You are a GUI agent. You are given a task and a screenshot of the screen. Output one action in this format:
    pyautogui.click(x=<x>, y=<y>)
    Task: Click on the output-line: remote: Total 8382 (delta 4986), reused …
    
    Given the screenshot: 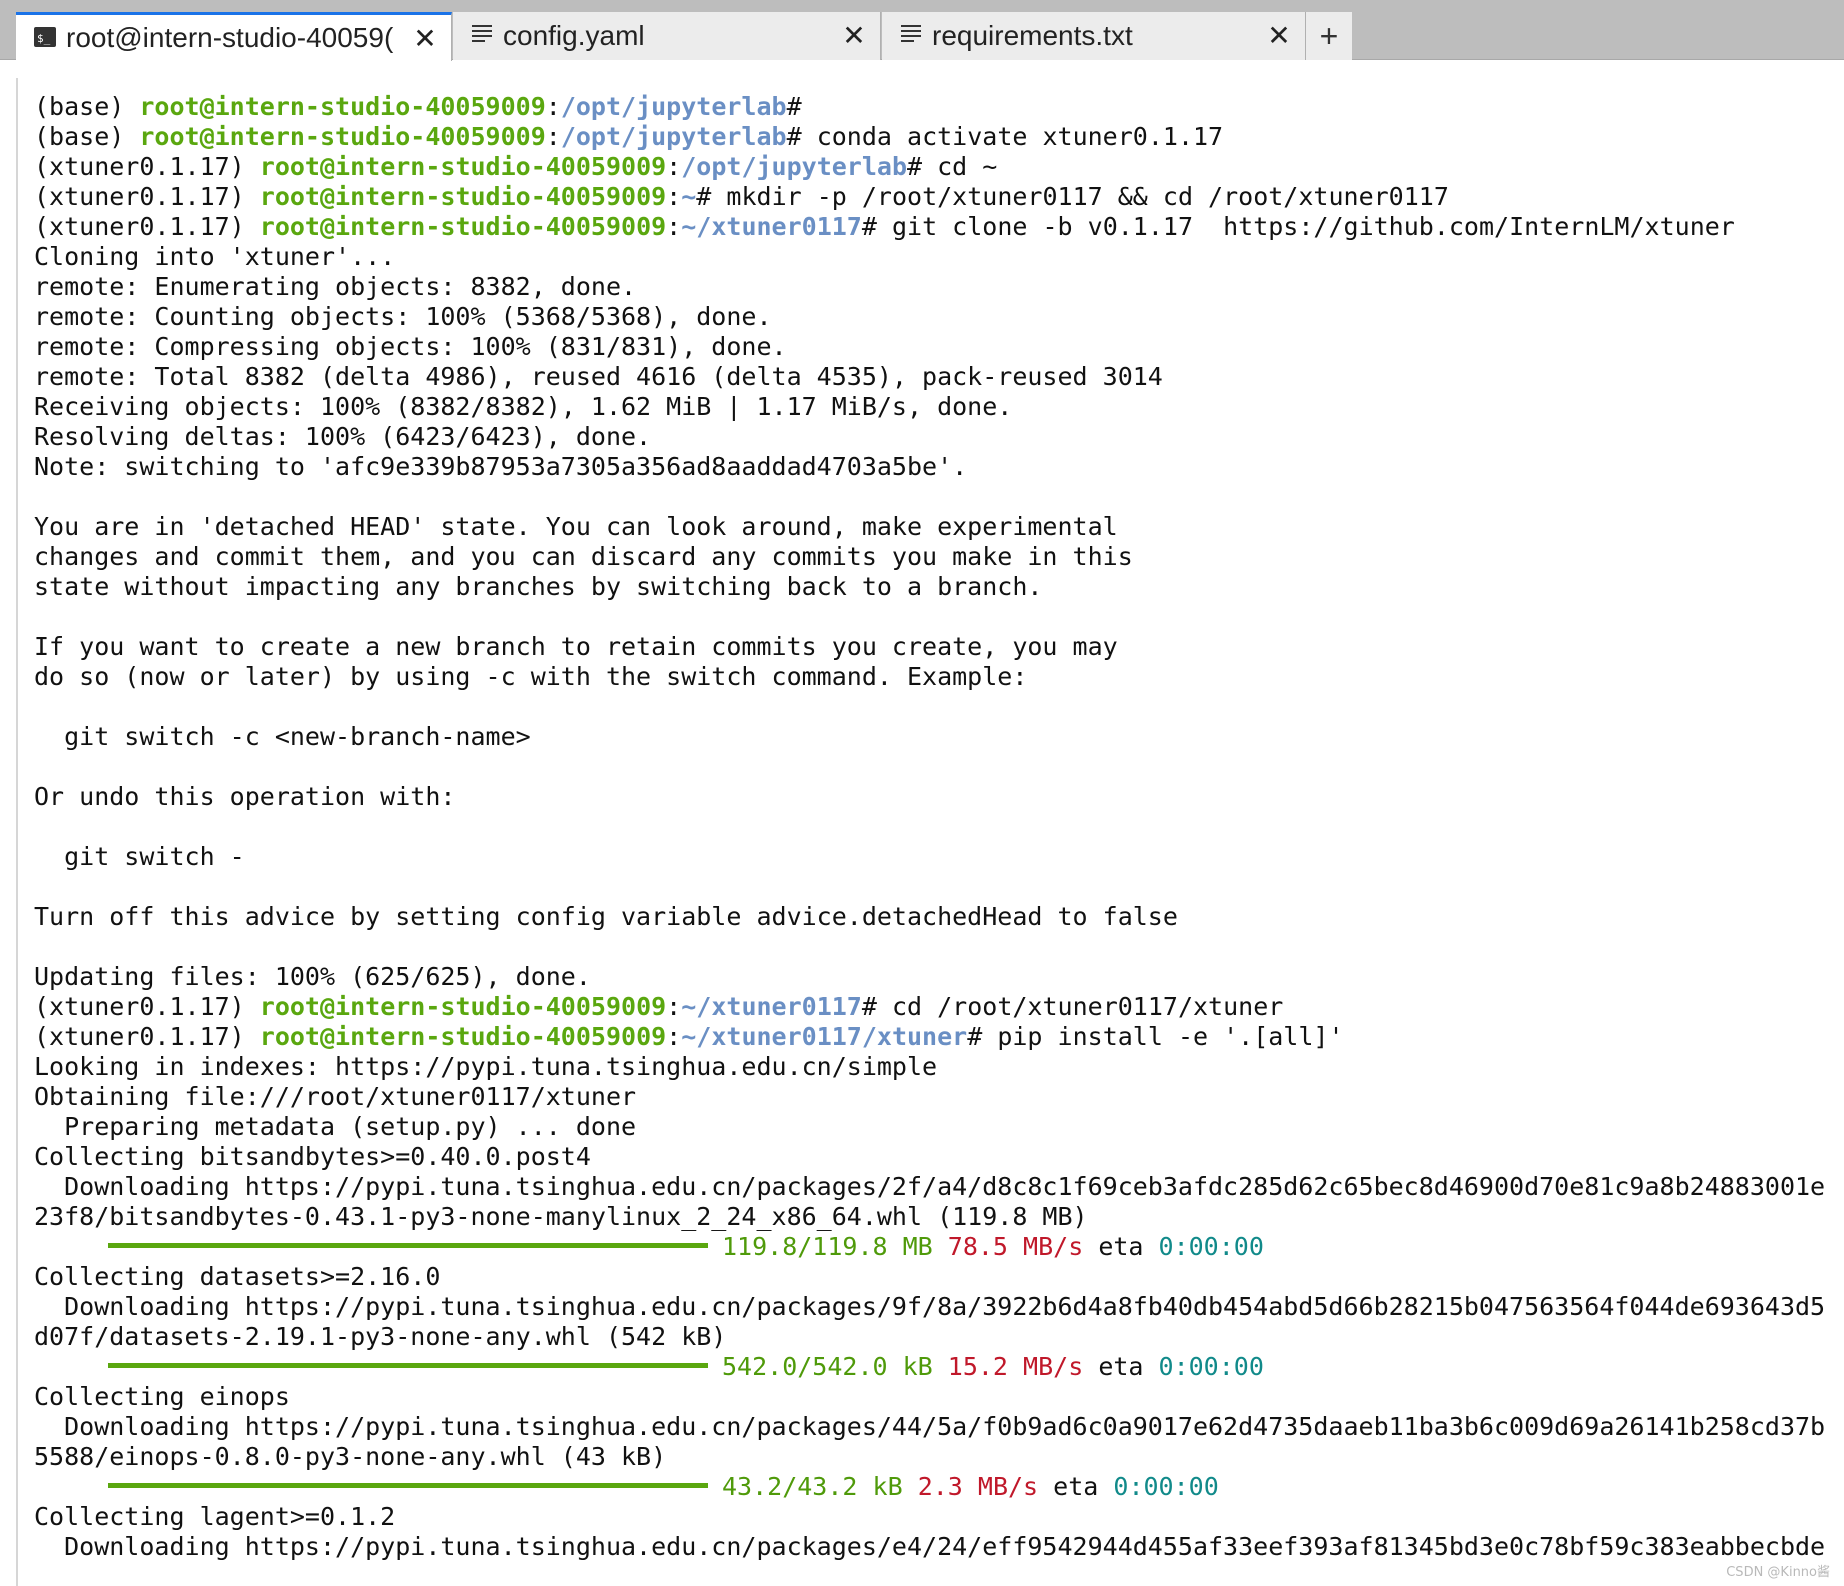 What is the action you would take?
    pyautogui.click(x=598, y=376)
    